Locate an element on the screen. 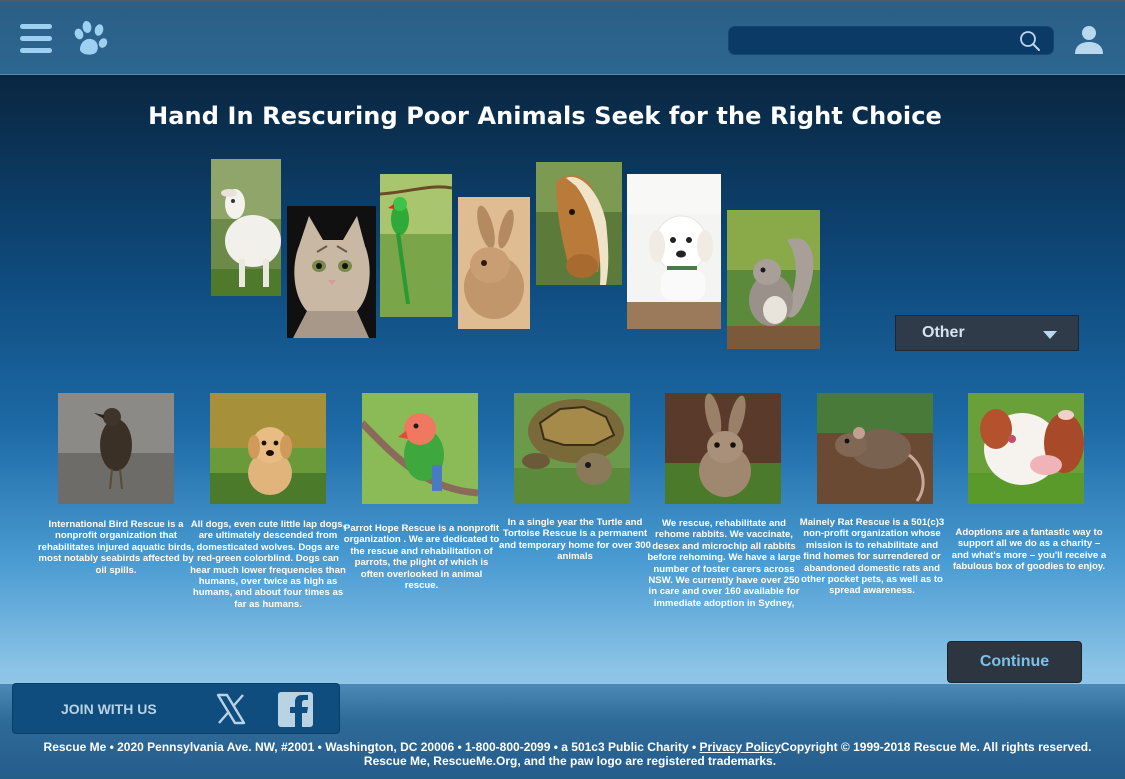  gallery-image-horse is located at coordinates (579, 223).